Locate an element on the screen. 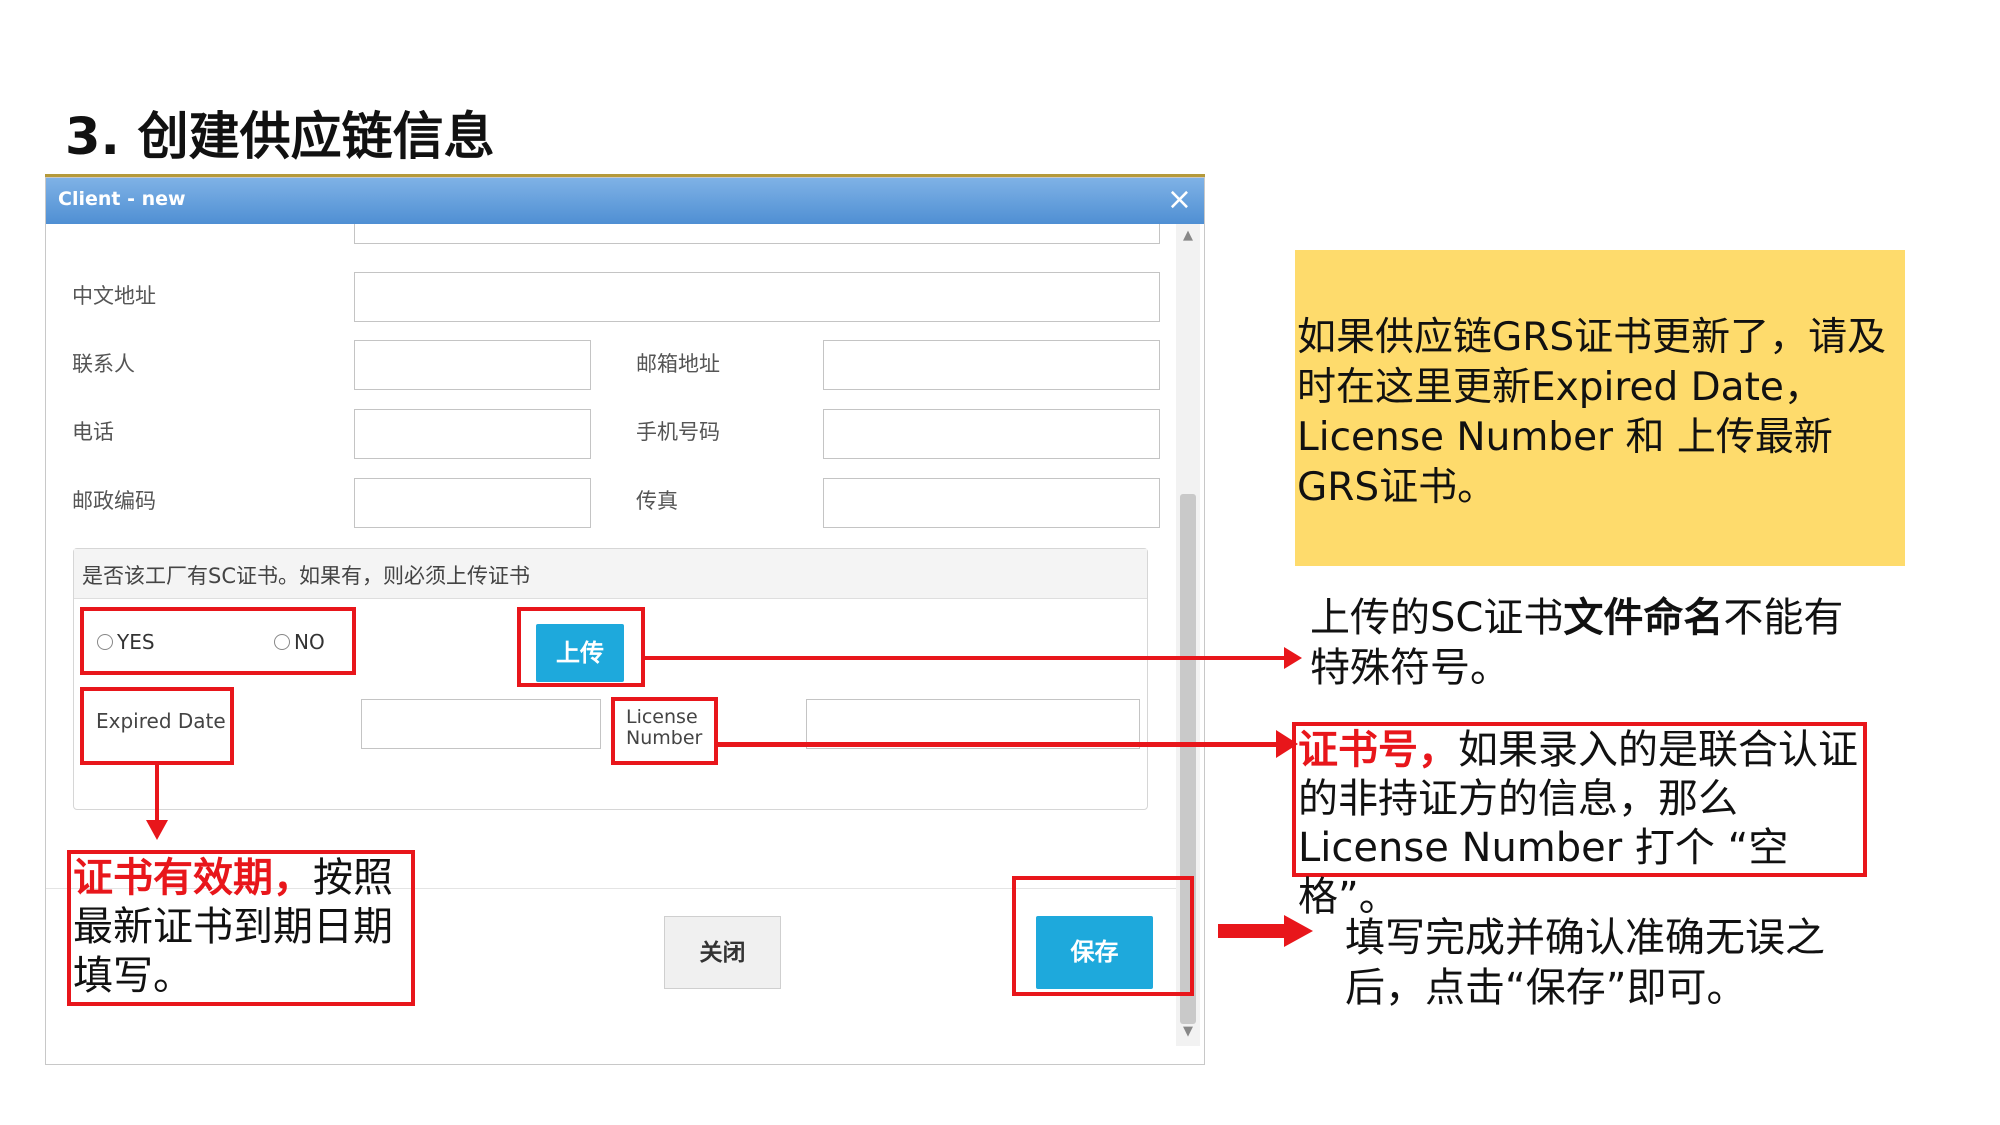 The height and width of the screenshot is (1125, 2000). expired-date-input is located at coordinates (481, 724).